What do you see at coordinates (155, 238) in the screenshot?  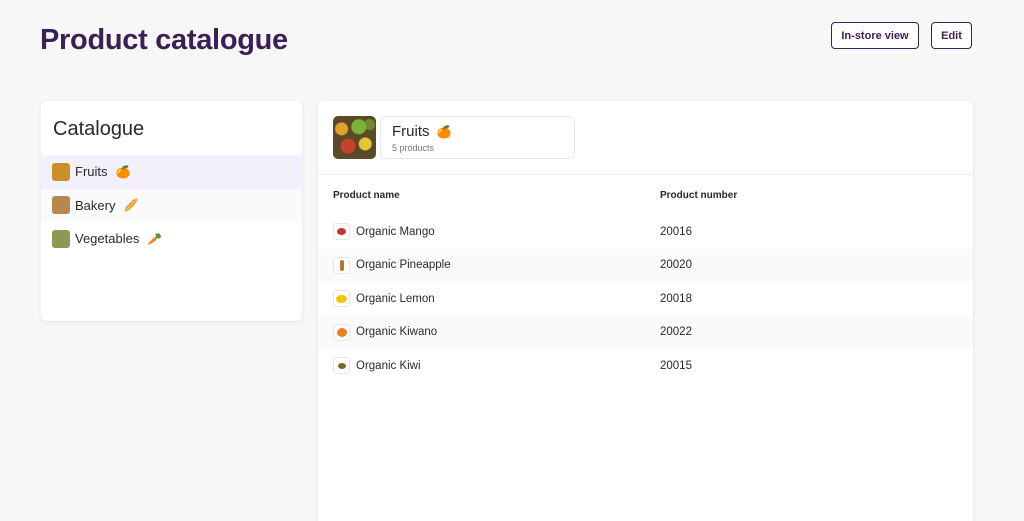 I see `carrot-emoji-icon: 🥕` at bounding box center [155, 238].